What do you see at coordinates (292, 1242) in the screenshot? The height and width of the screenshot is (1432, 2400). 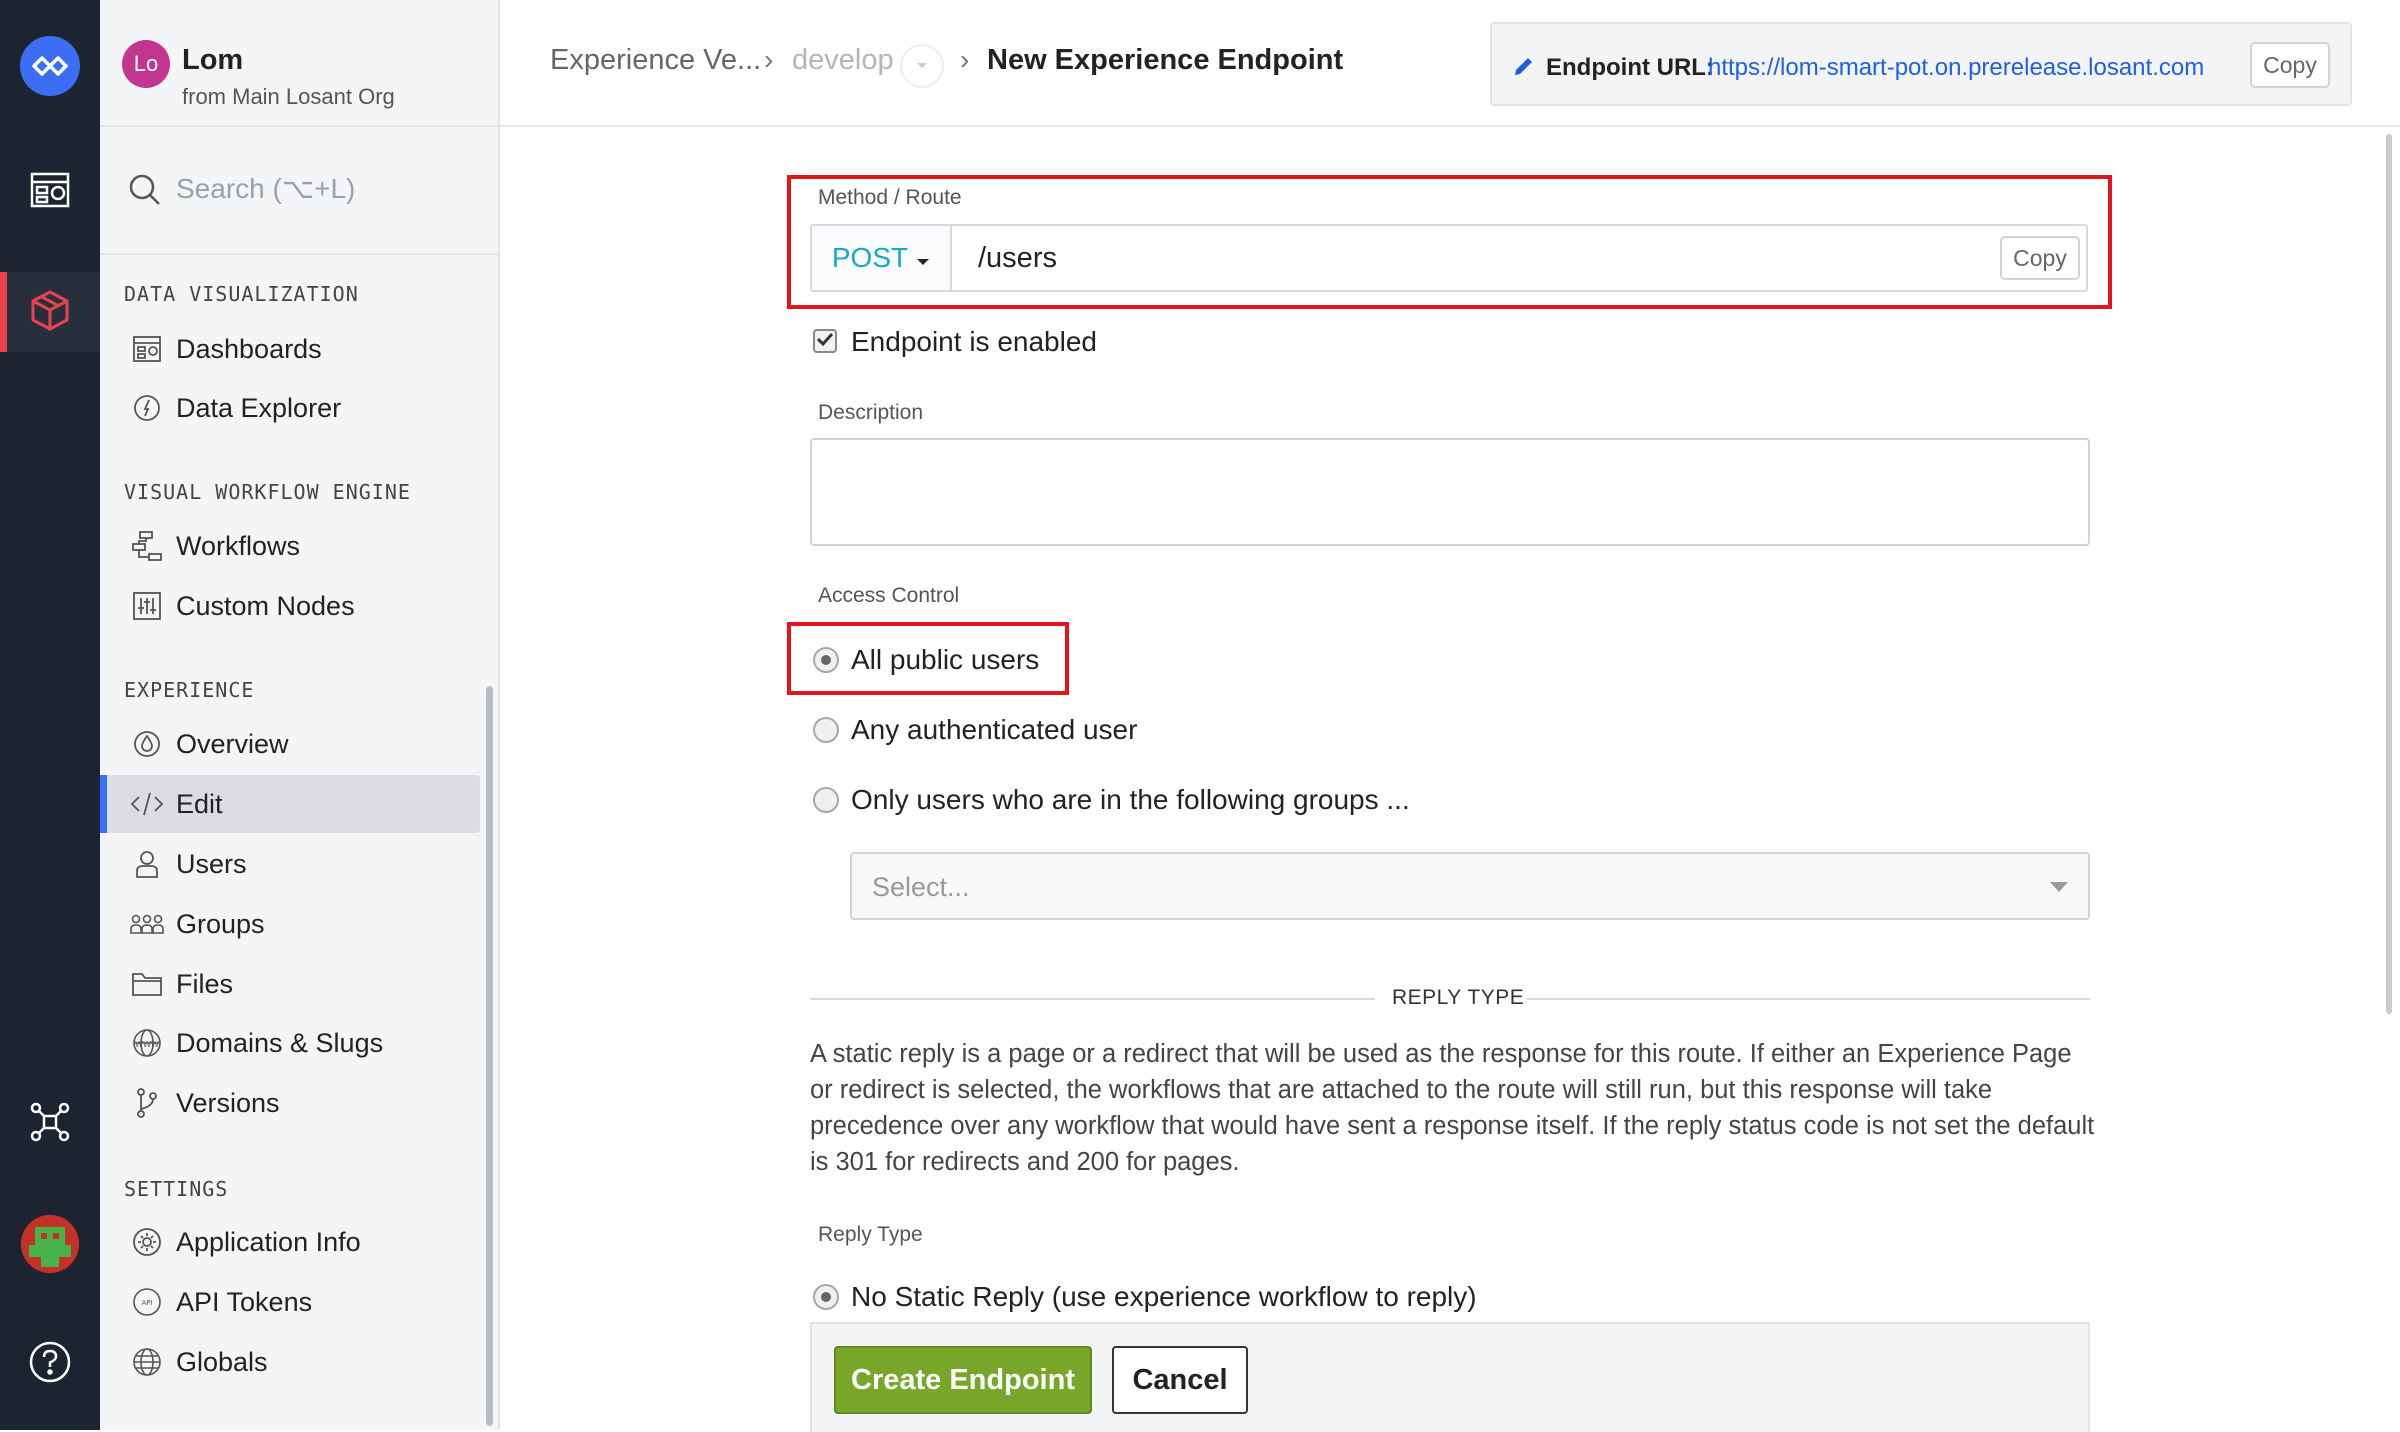 I see `sidebar-item-application-info: Application Info` at bounding box center [292, 1242].